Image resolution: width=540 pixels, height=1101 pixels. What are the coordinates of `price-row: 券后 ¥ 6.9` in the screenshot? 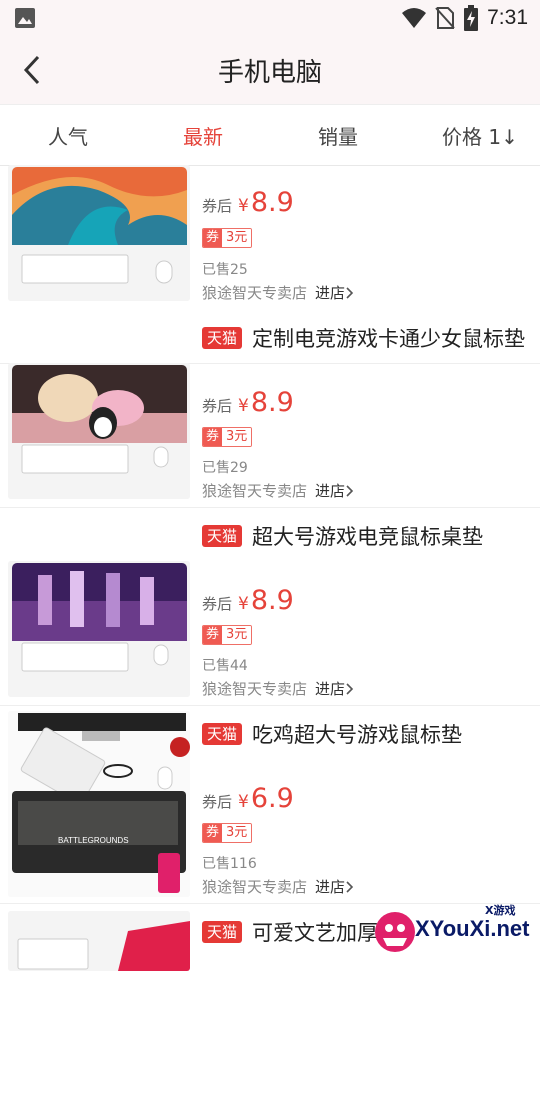 It's located at (248, 798).